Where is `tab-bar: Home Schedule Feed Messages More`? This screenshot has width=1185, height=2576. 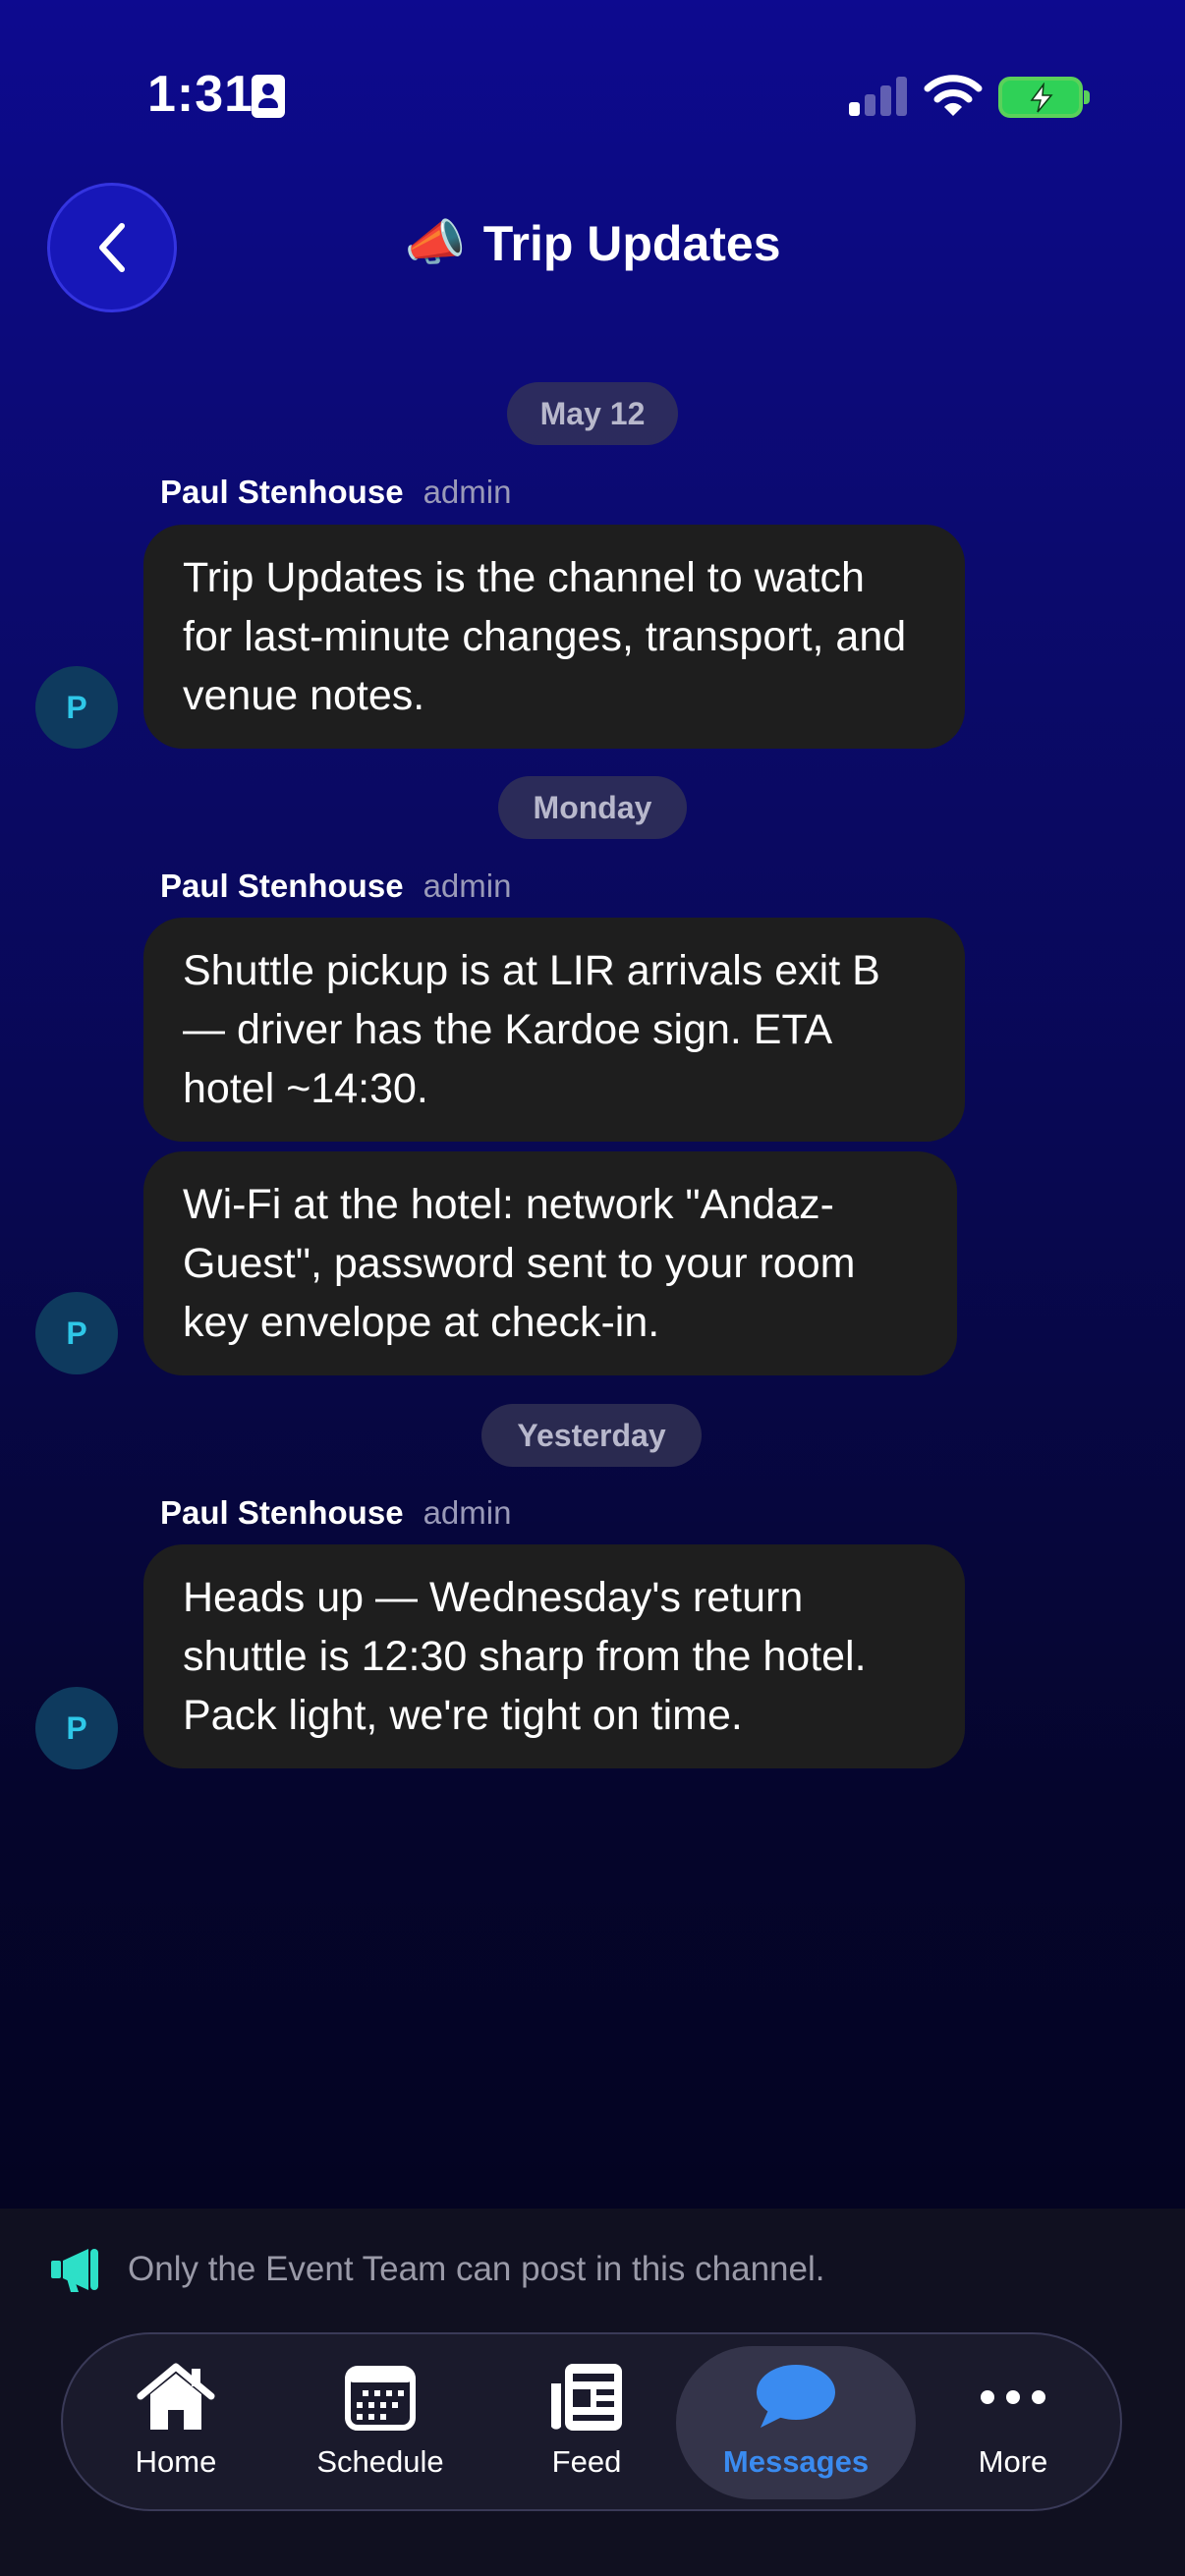
tab-bar: Home Schedule Feed Messages More is located at coordinates (592, 2421).